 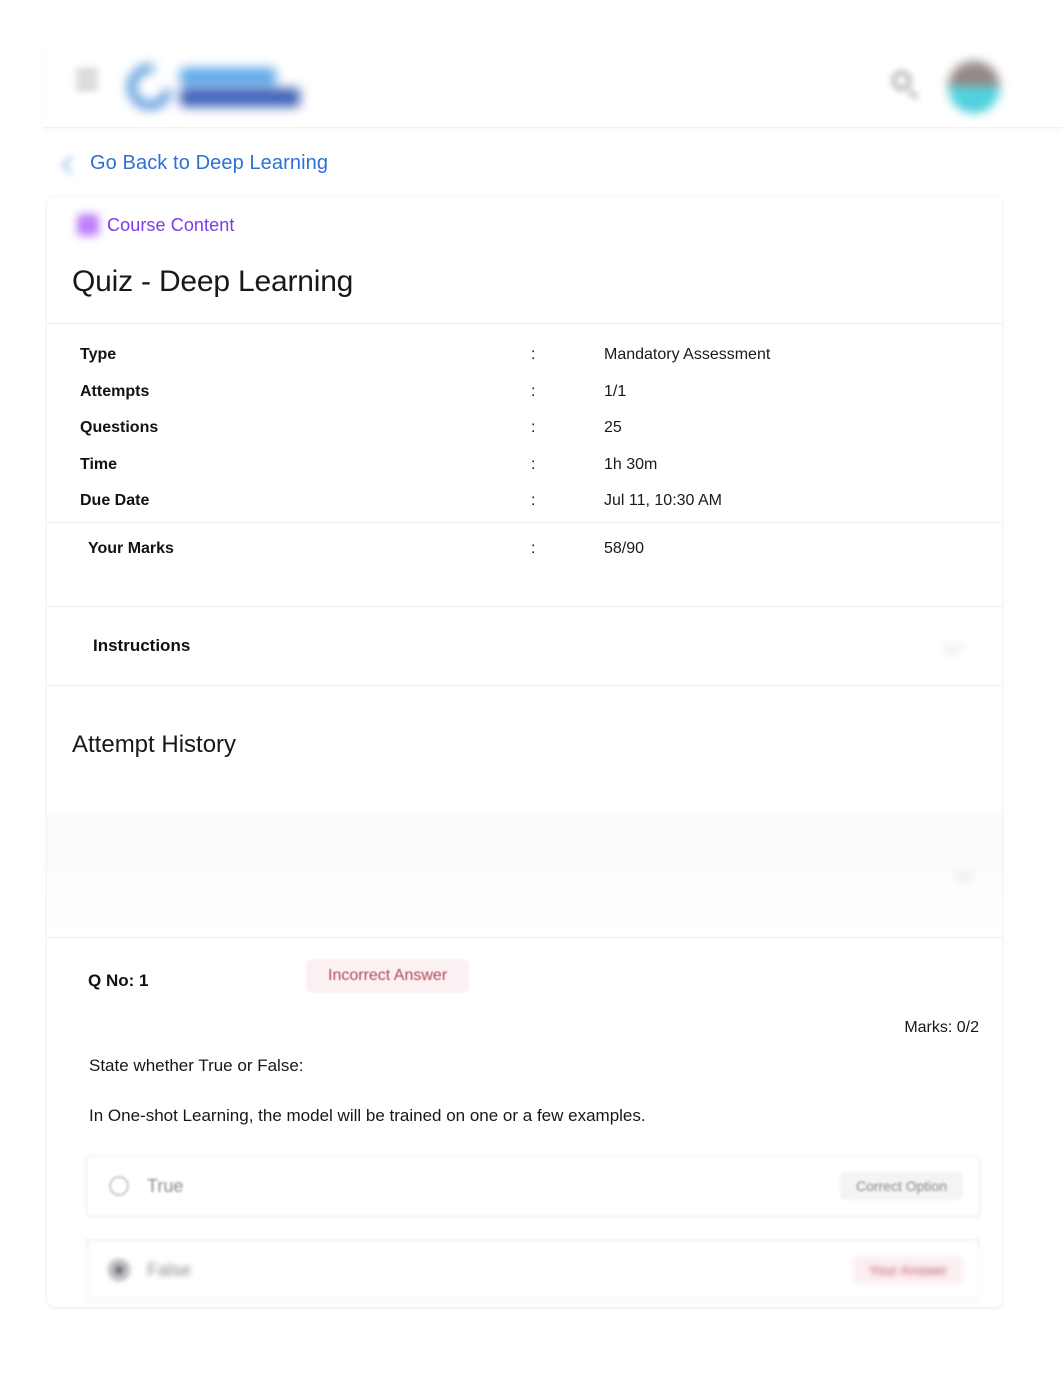 I want to click on detail-key: Attempts, so click(x=115, y=391).